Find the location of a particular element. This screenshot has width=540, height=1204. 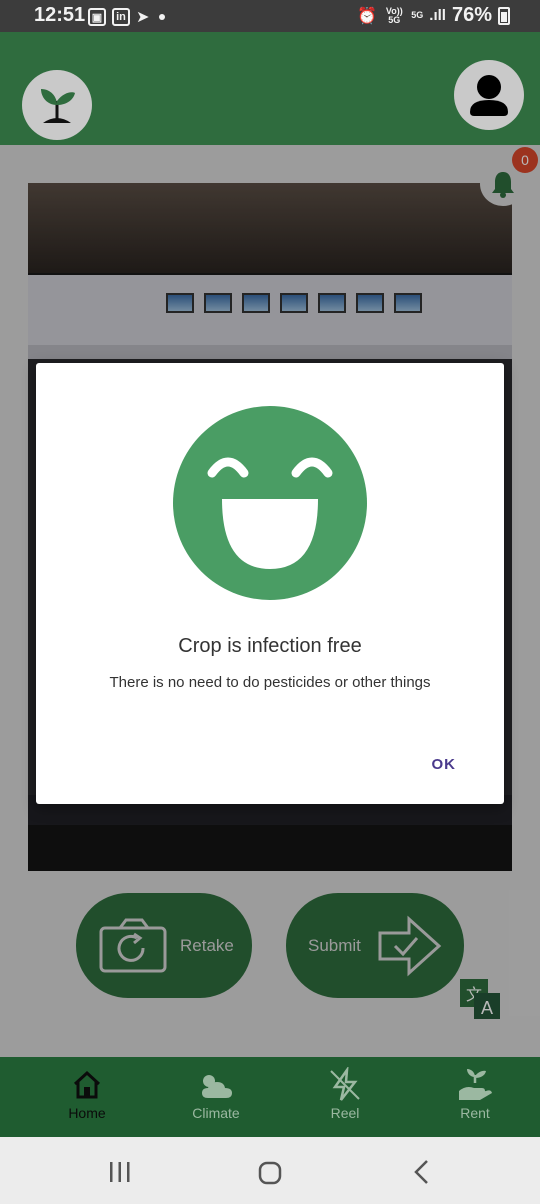

system-indicators: ⏰ Vo)) 5G 5G .ıll 76% is located at coordinates (433, 15).